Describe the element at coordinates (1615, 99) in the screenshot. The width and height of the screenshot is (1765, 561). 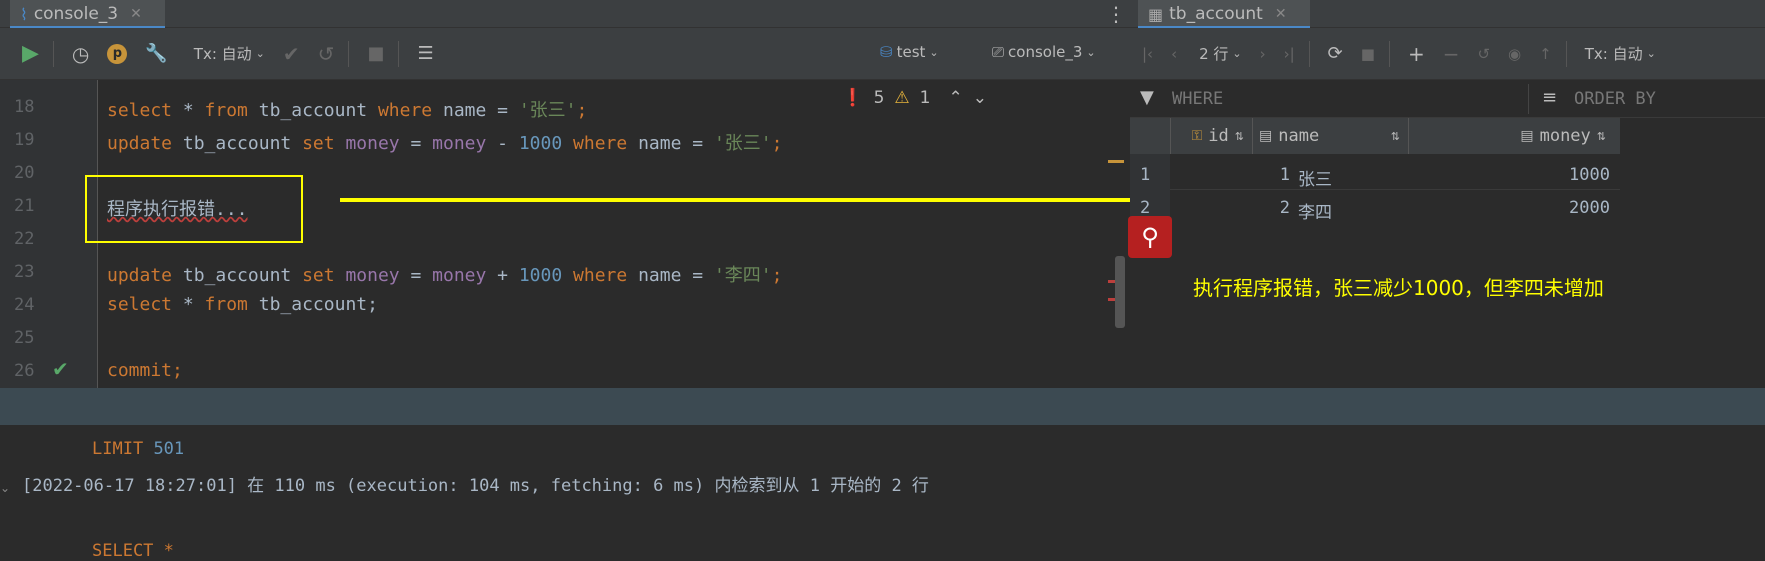
I see `order-by-filter: ORDER BY` at that location.